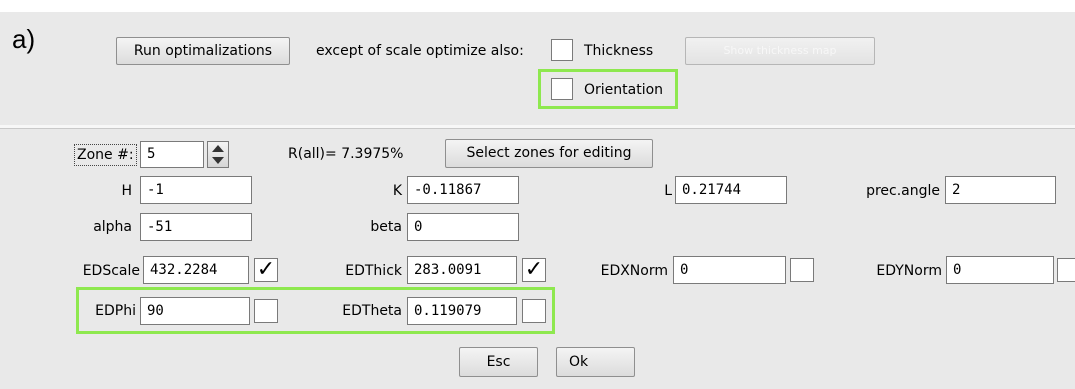 The width and height of the screenshot is (1075, 389). Describe the element at coordinates (115, 311) in the screenshot. I see `edphi-label: EDPhi` at that location.